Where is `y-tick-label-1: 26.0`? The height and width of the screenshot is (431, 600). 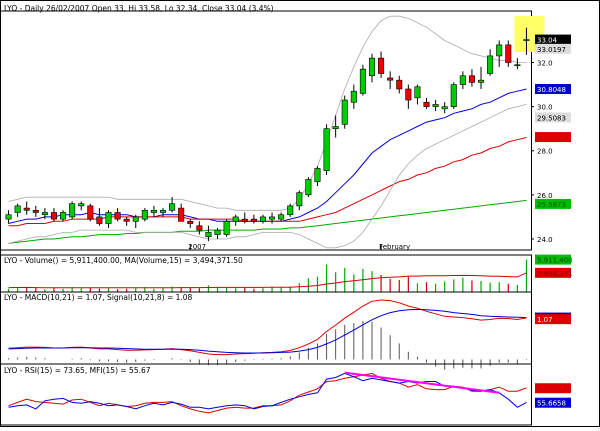
y-tick-label-1: 26.0 is located at coordinates (545, 196).